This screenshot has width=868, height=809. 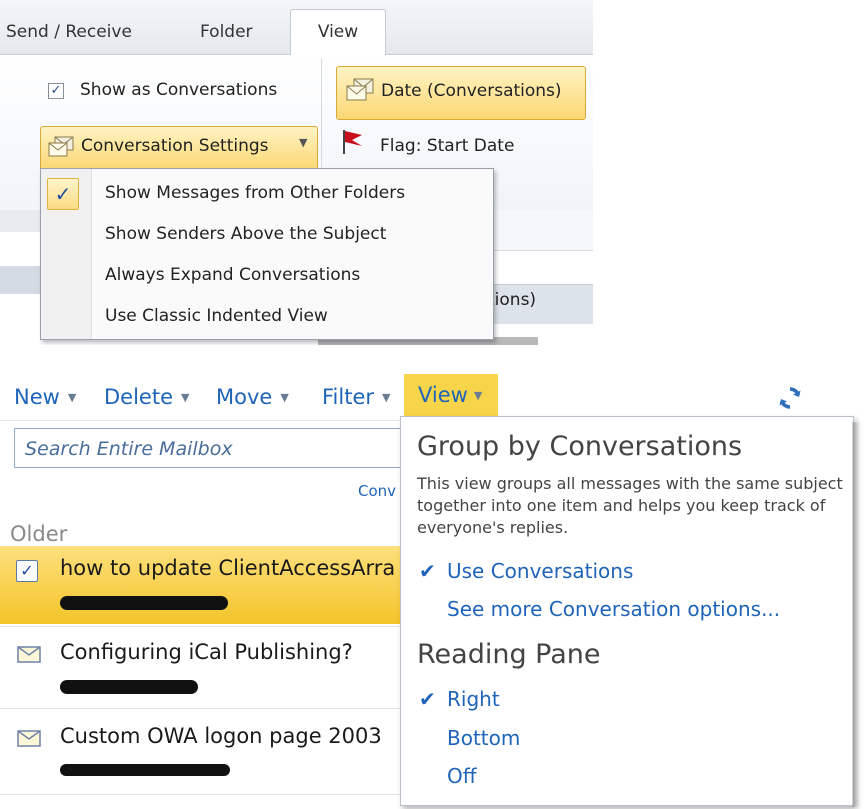 What do you see at coordinates (483, 738) in the screenshot?
I see `reading-pane-bottom-option: Bottom` at bounding box center [483, 738].